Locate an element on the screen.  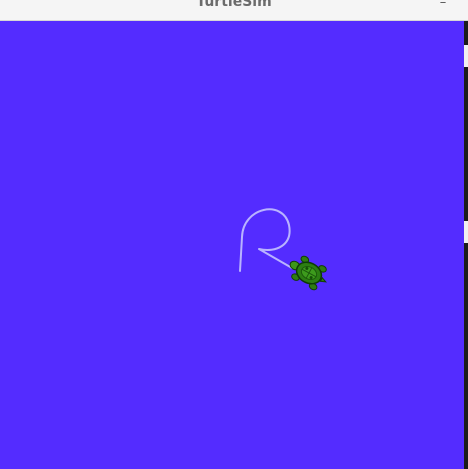
title-bar: TurtleSim – is located at coordinates (234, 10).